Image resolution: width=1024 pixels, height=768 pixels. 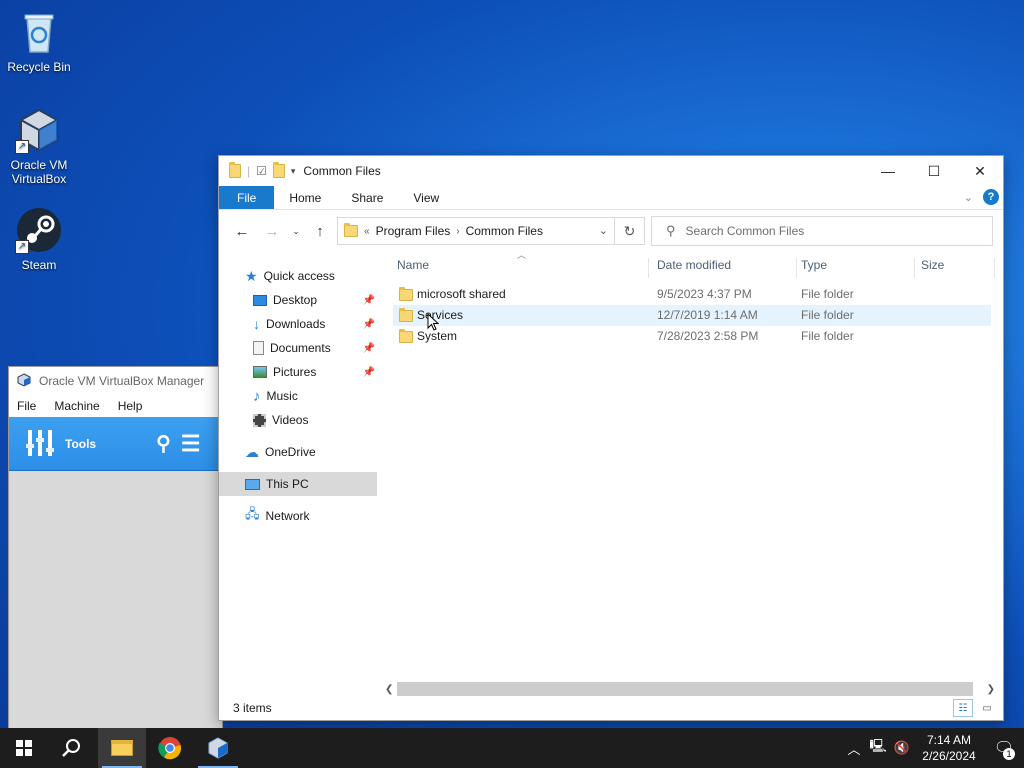 What do you see at coordinates (130, 406) in the screenshot?
I see `vbox-menu-help: Help` at bounding box center [130, 406].